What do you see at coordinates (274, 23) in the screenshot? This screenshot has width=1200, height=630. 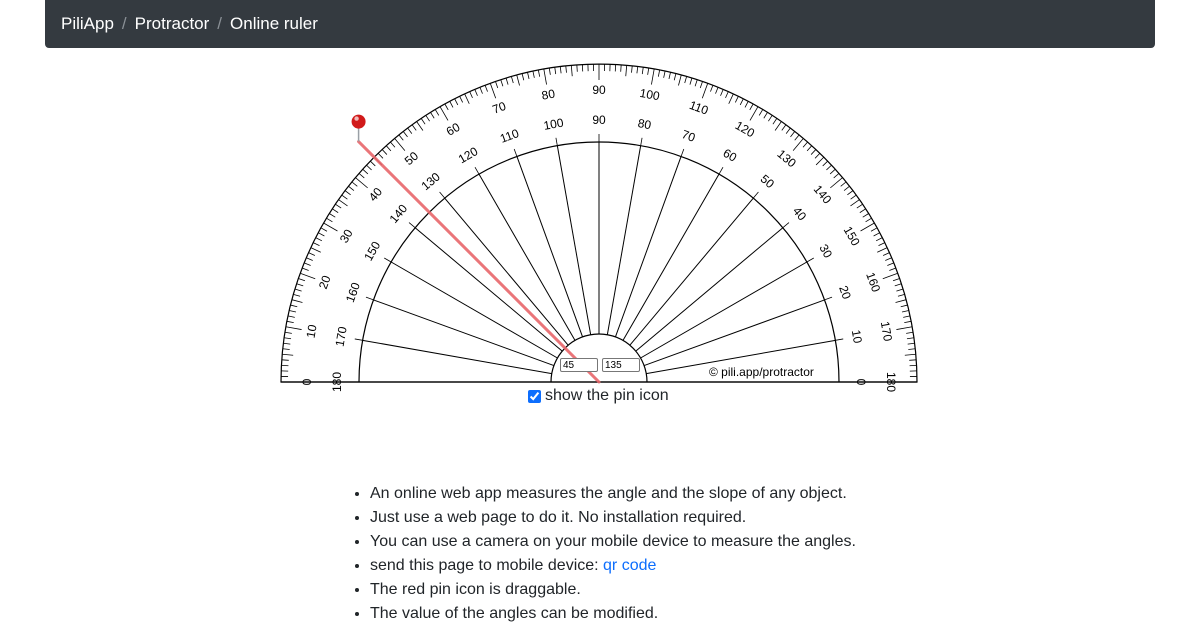 I see `breadcrumb-current: Online ruler` at bounding box center [274, 23].